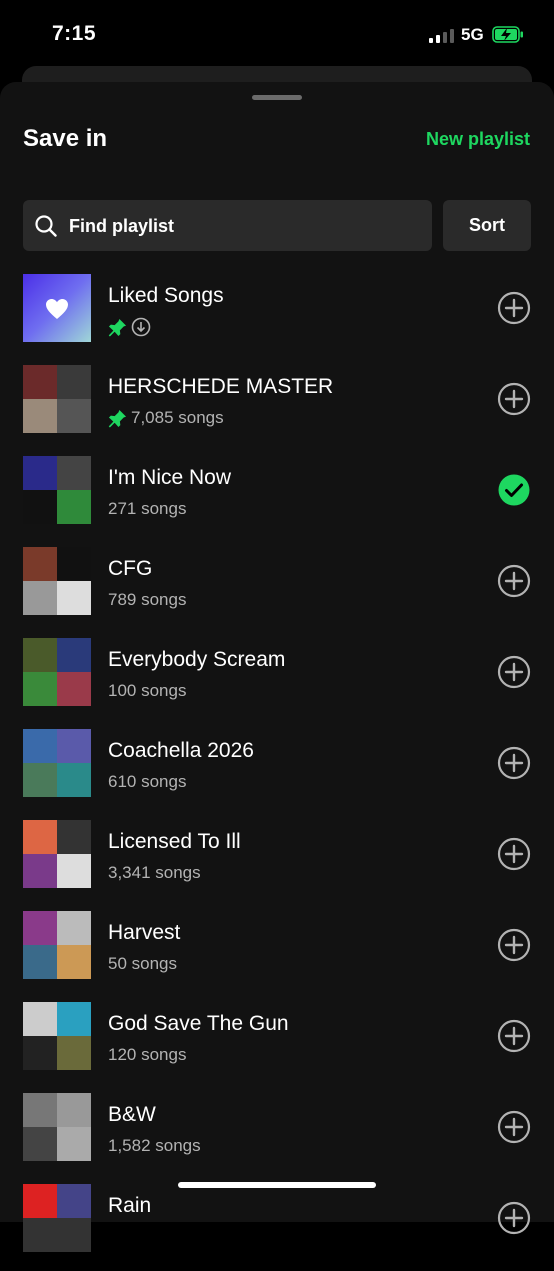 Image resolution: width=554 pixels, height=1271 pixels. What do you see at coordinates (65, 138) in the screenshot?
I see `sheet-title: Save in` at bounding box center [65, 138].